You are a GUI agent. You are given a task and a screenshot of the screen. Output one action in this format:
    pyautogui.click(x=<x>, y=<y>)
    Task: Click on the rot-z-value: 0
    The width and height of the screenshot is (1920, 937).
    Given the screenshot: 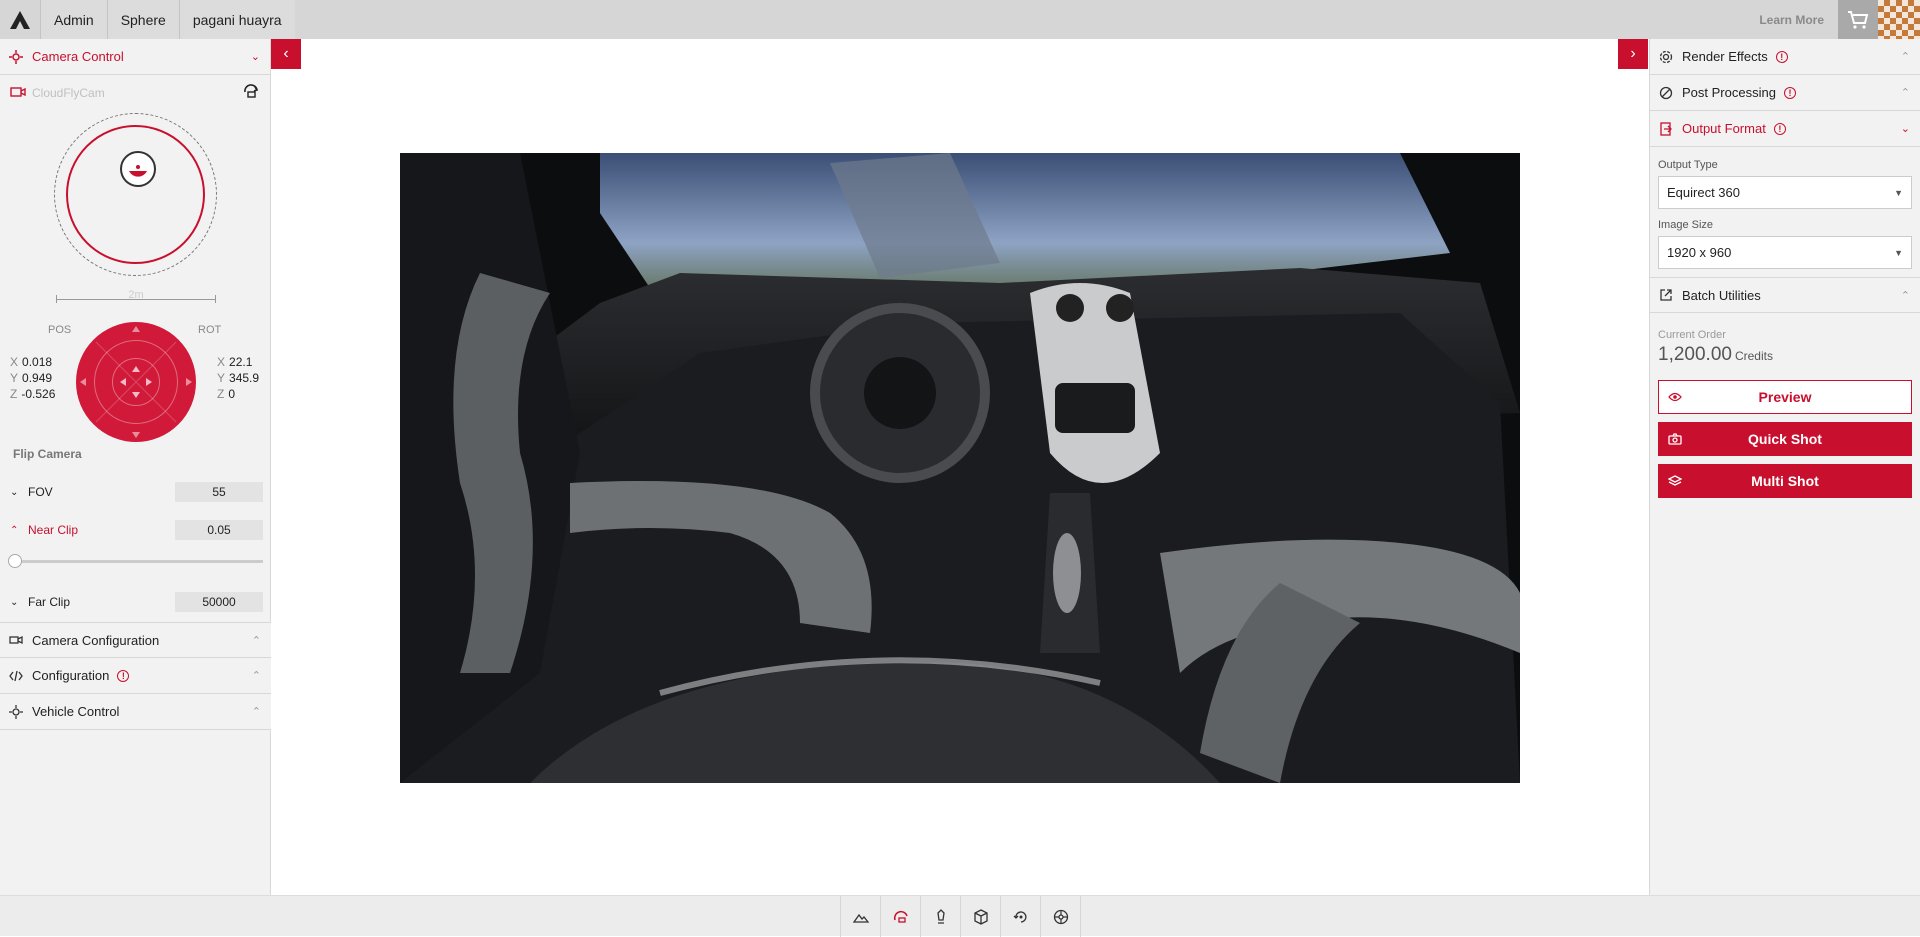 What is the action you would take?
    pyautogui.click(x=232, y=394)
    